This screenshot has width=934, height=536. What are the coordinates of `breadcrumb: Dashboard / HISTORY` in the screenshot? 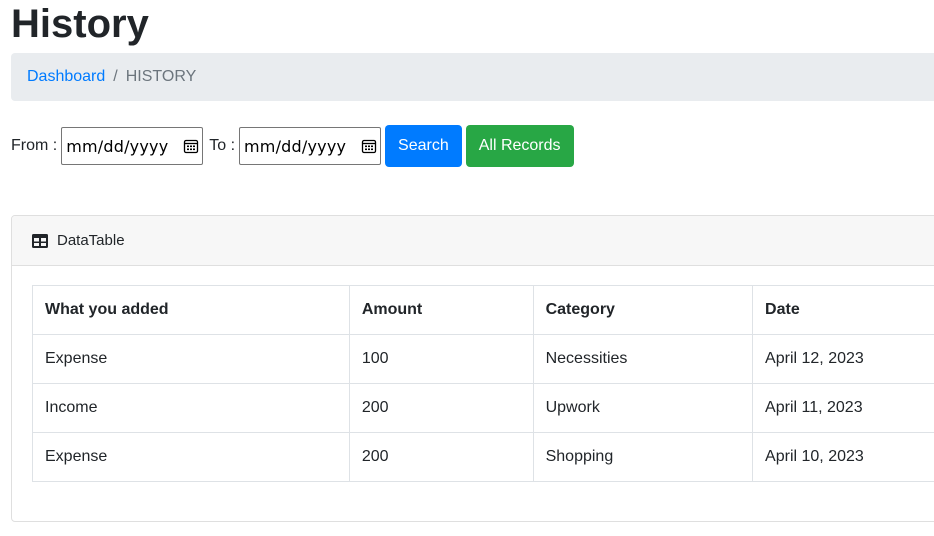 It's located at (472, 77).